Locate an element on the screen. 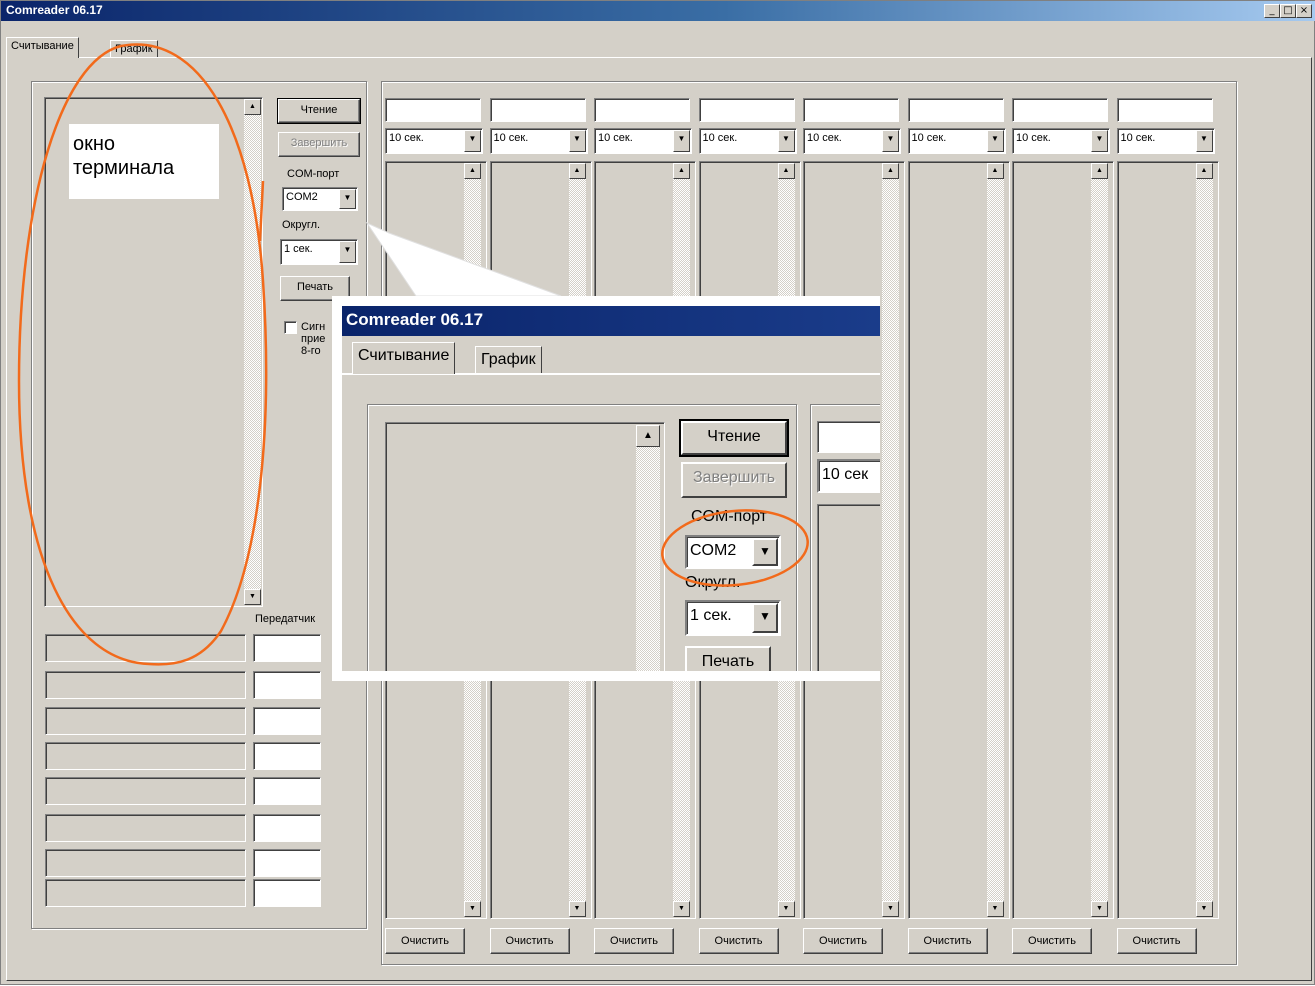 The image size is (1315, 986). terminal-annotation-ellipse is located at coordinates (142, 354).